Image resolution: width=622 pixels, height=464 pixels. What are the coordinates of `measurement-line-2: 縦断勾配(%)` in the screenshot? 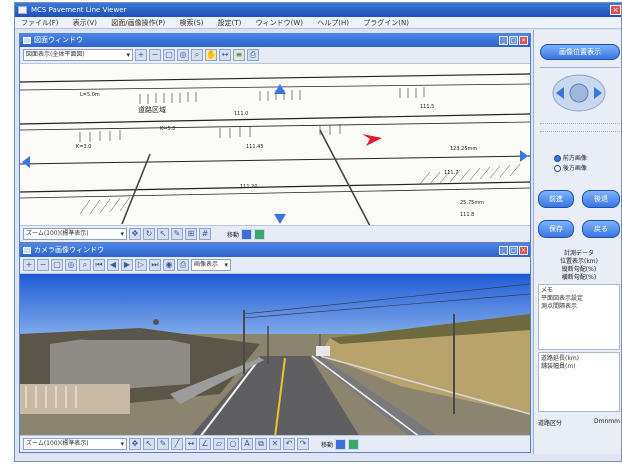 It's located at (579, 269).